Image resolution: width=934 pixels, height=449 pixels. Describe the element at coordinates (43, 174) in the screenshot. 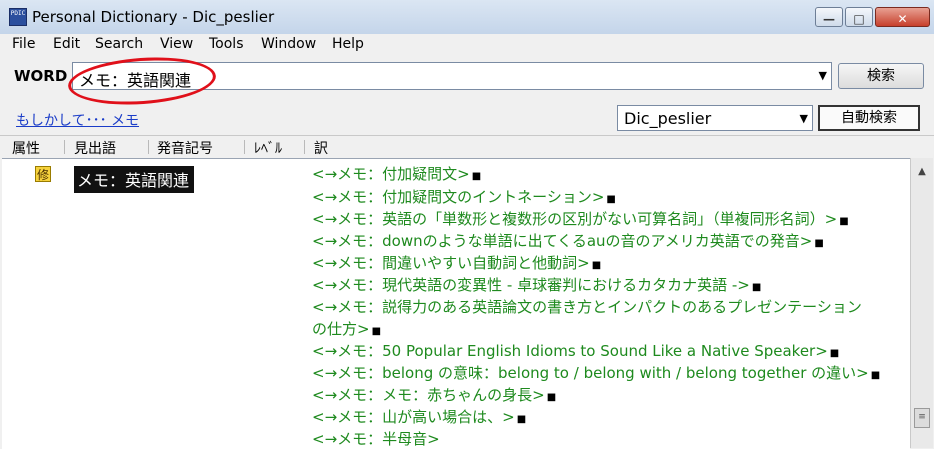

I see `attribute-badge: 修` at that location.